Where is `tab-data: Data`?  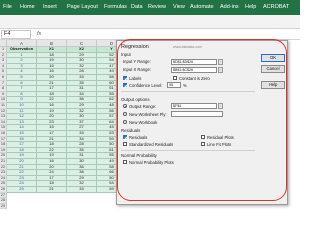 tab-data: Data is located at coordinates (137, 7).